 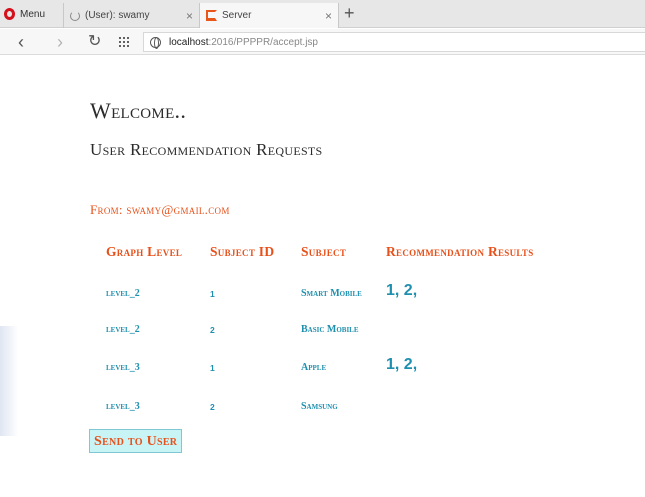 What do you see at coordinates (117, 15) in the screenshot?
I see `tab-label: (User): swamy` at bounding box center [117, 15].